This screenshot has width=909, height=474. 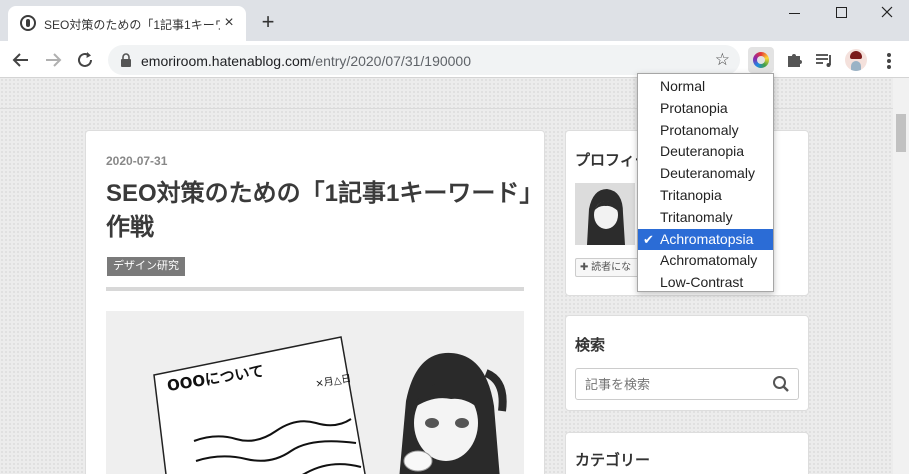 I want to click on follow-label: 読者にな, so click(x=611, y=267).